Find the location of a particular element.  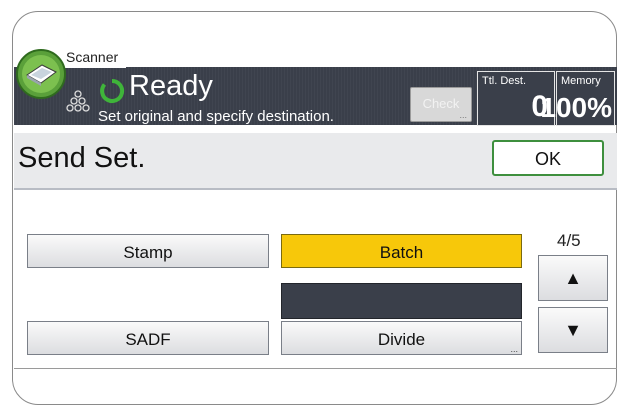

app-name: Scanner is located at coordinates (92, 57).